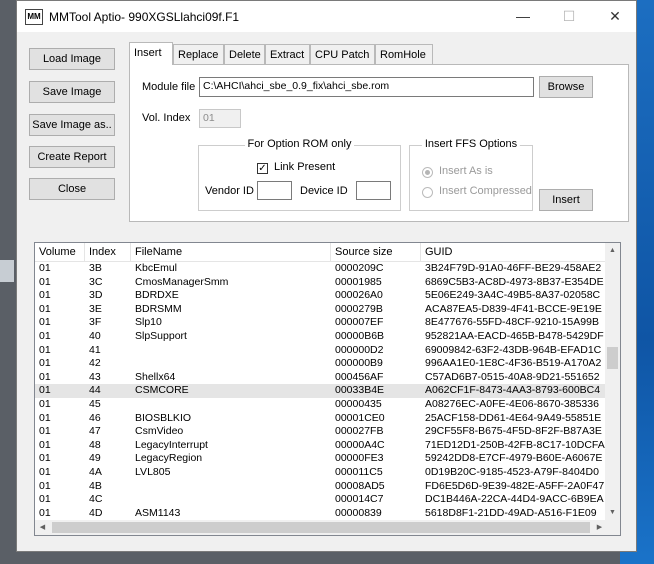 This screenshot has width=654, height=564. I want to click on col-volume: Volume, so click(60, 252).